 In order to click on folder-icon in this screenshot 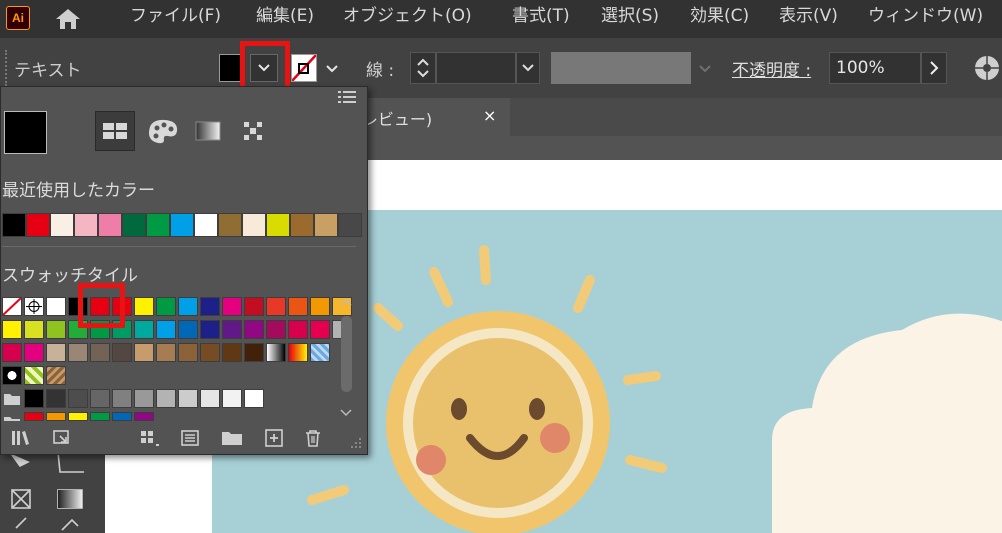, I will do `click(232, 438)`.